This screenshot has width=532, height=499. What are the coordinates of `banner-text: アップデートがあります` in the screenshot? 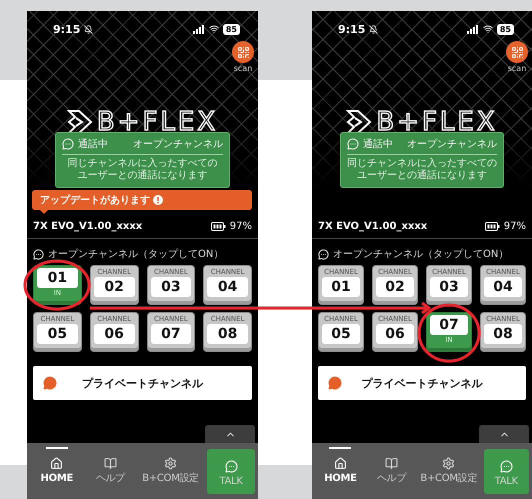 It's located at (95, 200).